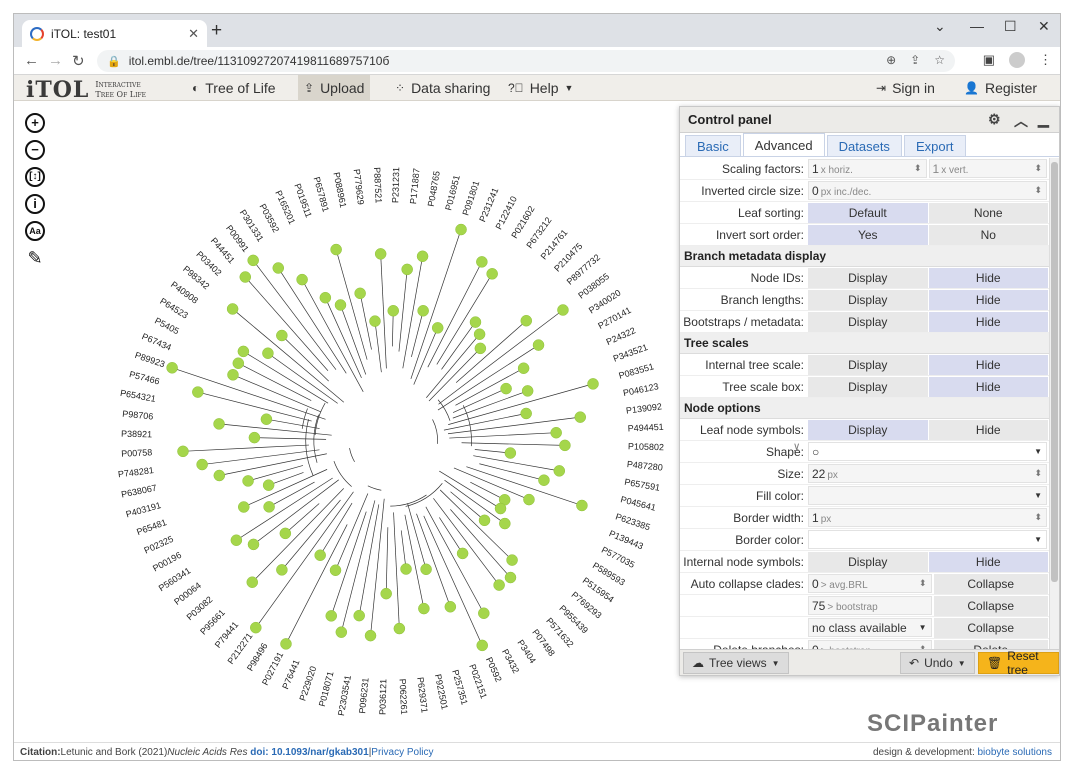 This screenshot has height=774, width=1076. I want to click on tab-datasets: Datasets, so click(864, 145).